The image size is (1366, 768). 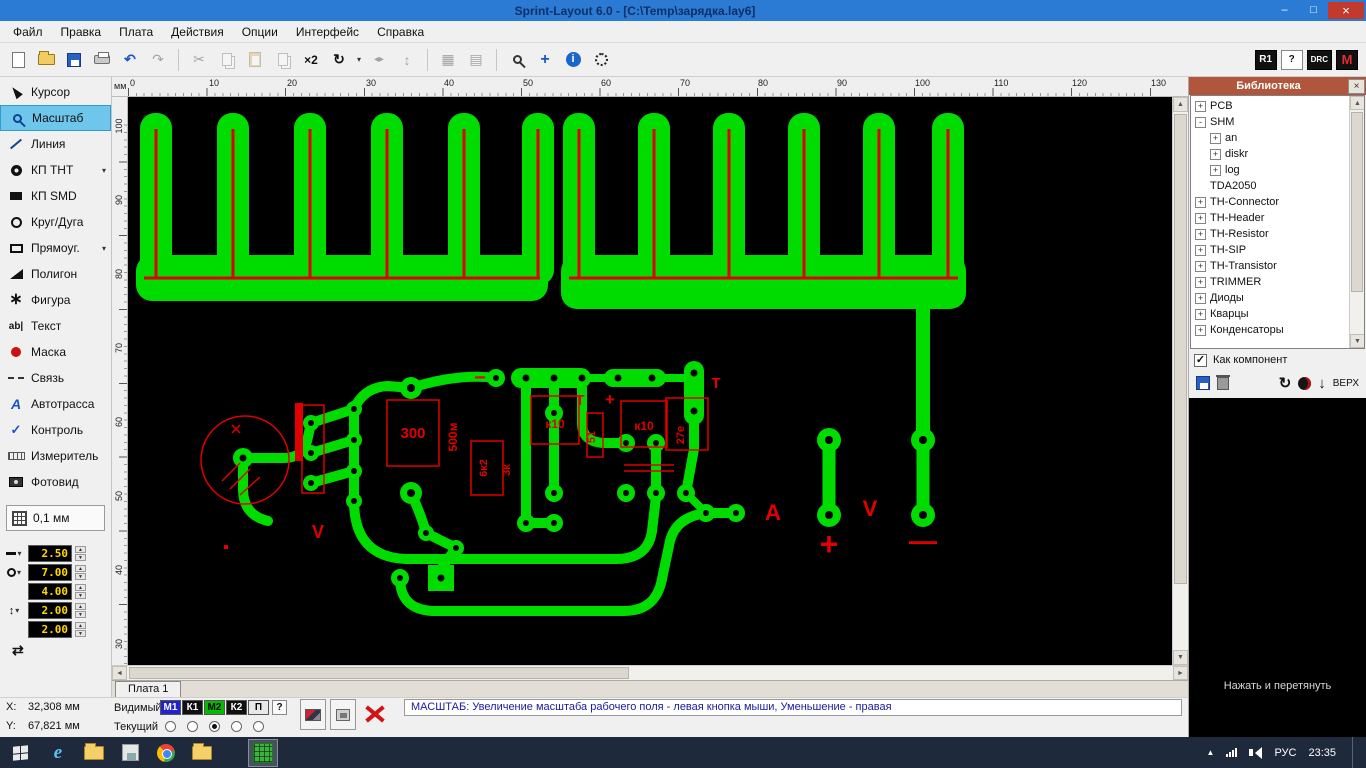 I want to click on tree-item-th-header: + TH-Header, so click(x=1279, y=218).